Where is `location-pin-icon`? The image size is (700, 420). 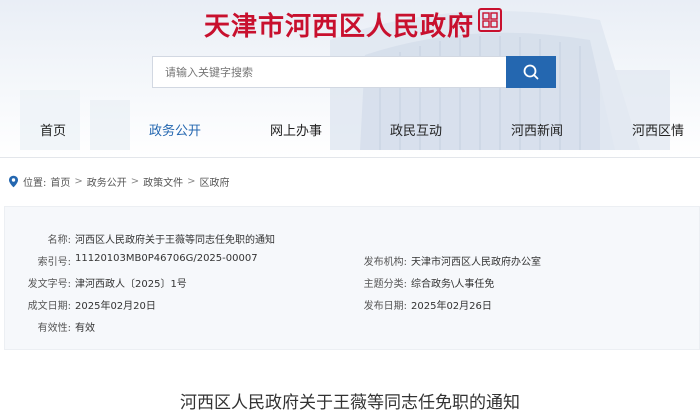
location-pin-icon is located at coordinates (13, 181).